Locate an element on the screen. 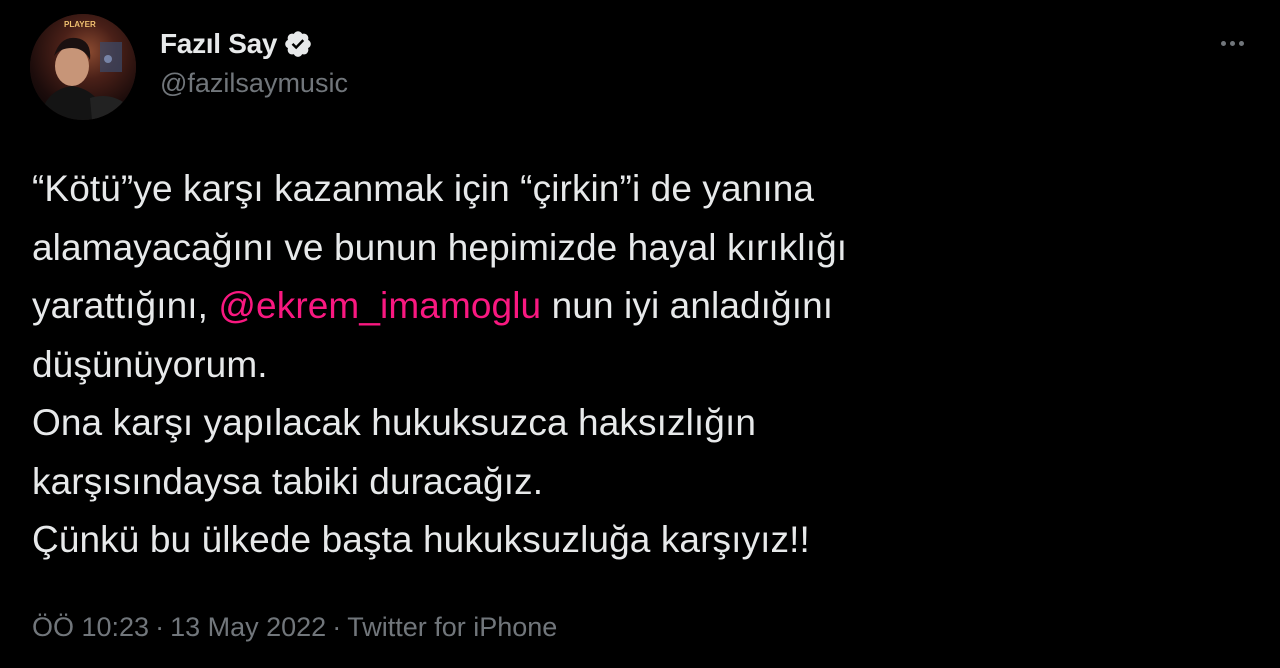  tweet-meta: ÖÖ 10:23 · 13 May 2022 · Twitter for iPhone is located at coordinates (294, 627).